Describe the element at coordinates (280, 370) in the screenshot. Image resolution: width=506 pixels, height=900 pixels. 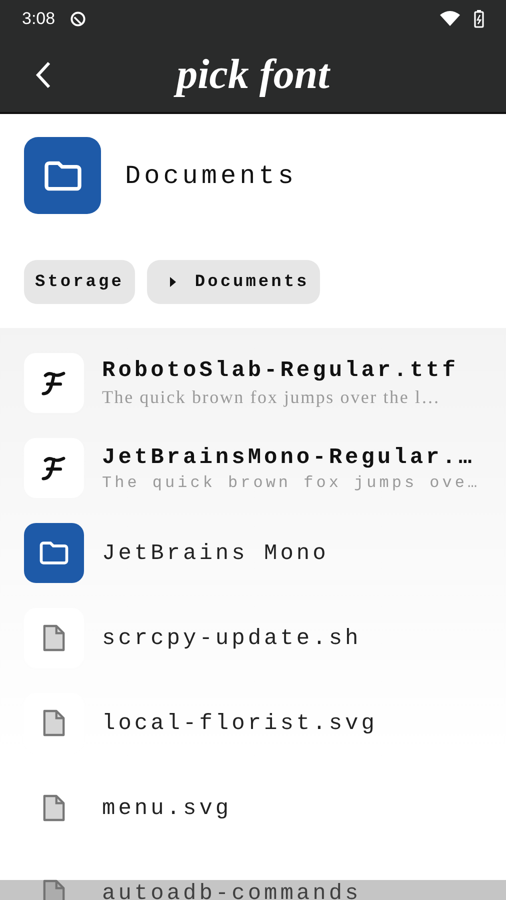
I see `font-file-name: RobotoSlab-Regular.ttf` at that location.